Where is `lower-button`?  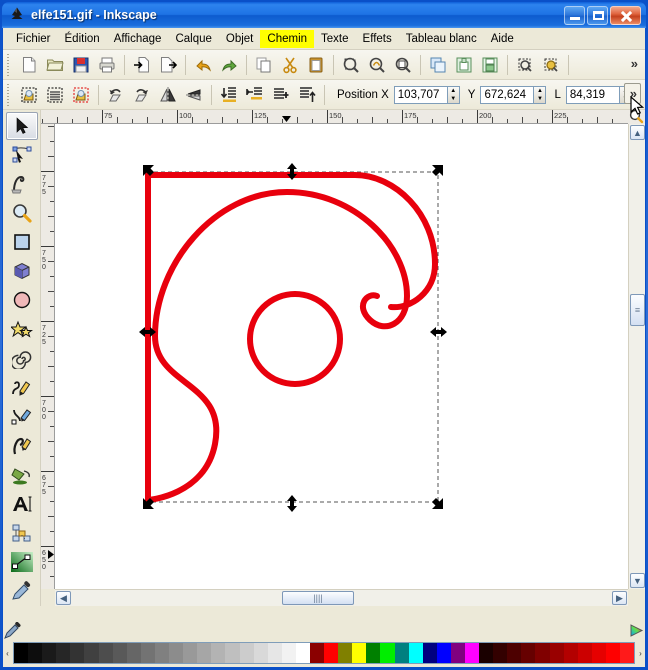 lower-button is located at coordinates (255, 94).